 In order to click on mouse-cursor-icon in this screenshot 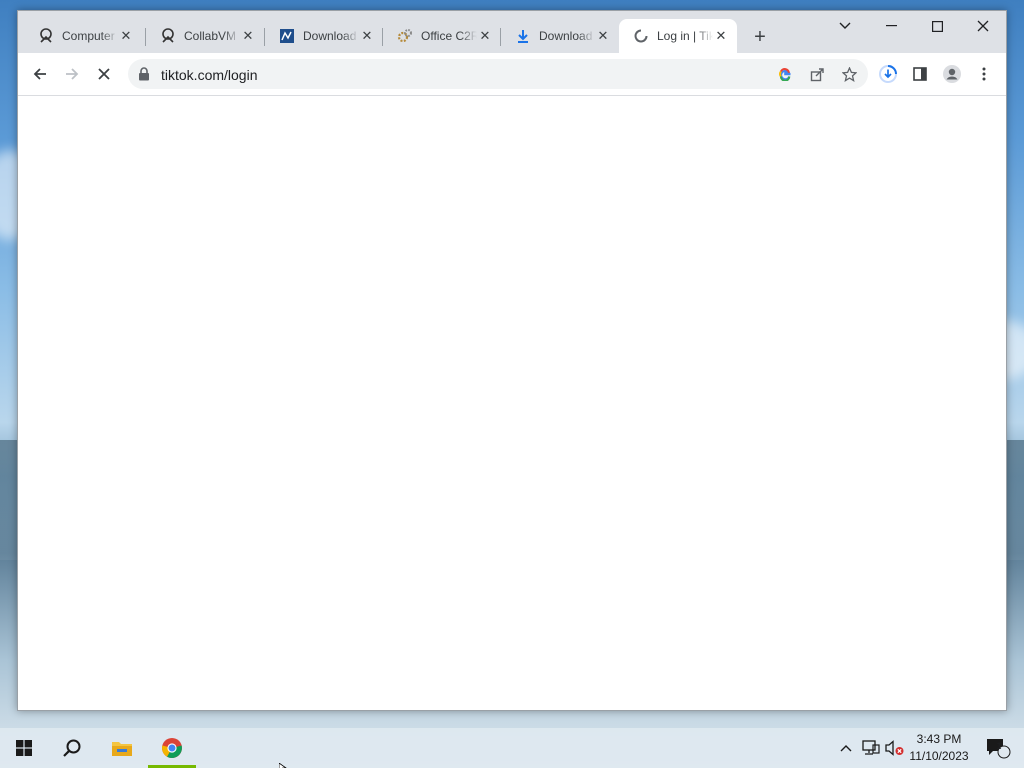, I will do `click(283, 764)`.